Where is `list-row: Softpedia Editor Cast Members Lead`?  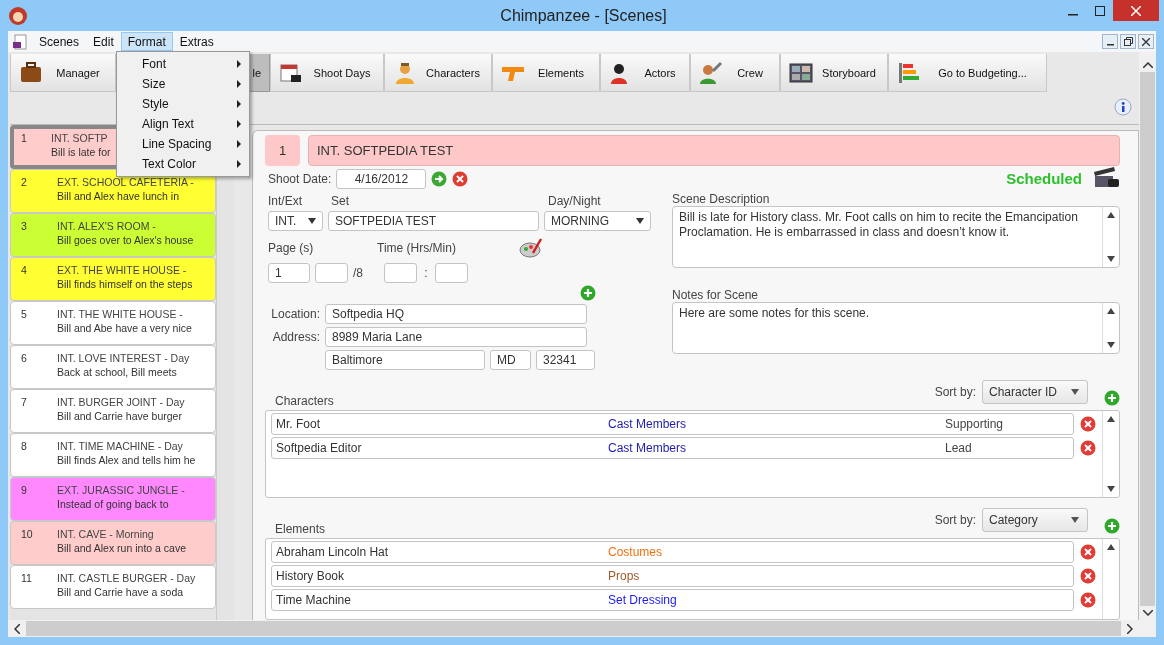
list-row: Softpedia Editor Cast Members Lead is located at coordinates (672, 448).